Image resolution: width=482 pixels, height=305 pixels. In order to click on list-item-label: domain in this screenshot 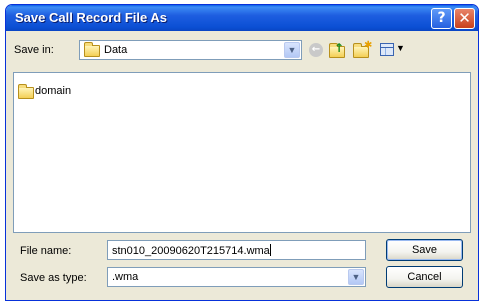, I will do `click(53, 91)`.